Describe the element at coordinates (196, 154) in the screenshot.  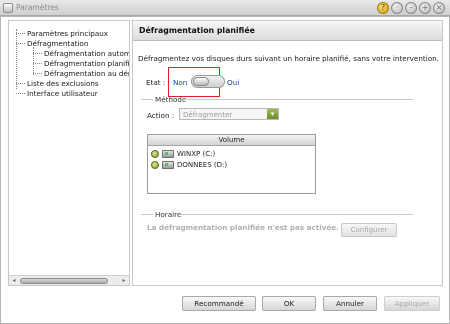
I see `volume-name: WINXP (C:)` at that location.